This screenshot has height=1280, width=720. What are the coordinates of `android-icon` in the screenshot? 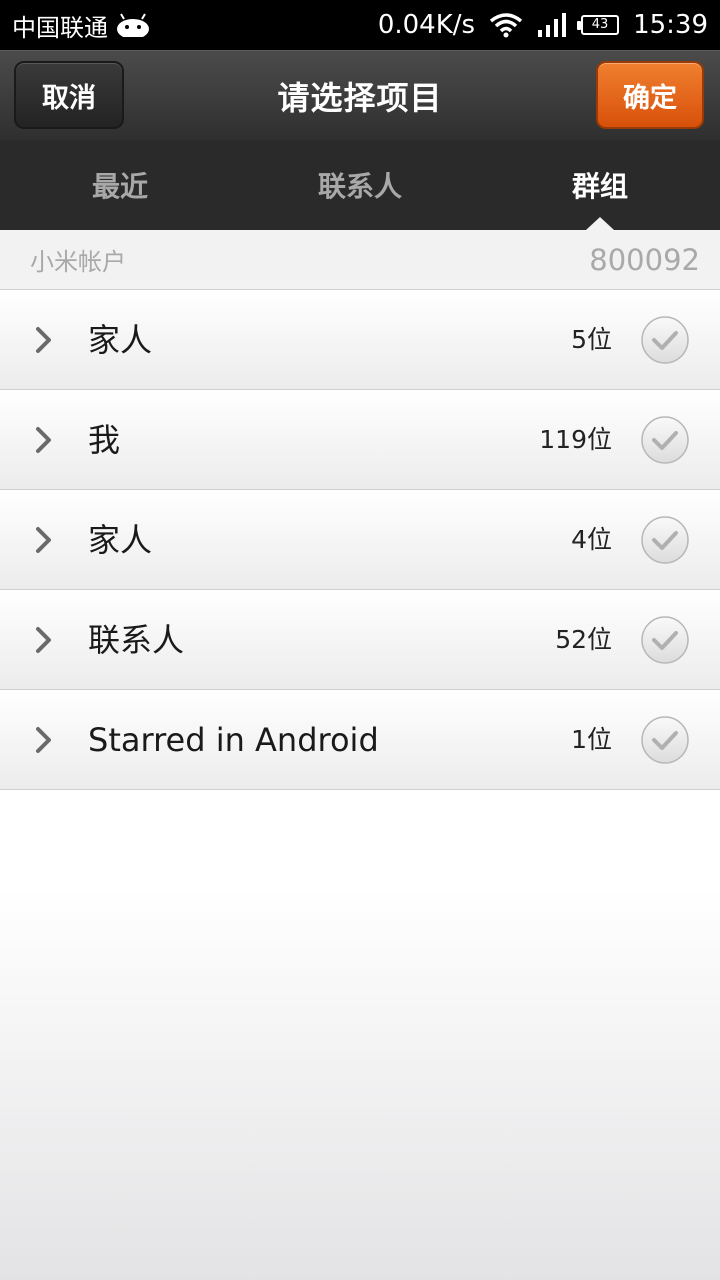 It's located at (133, 25).